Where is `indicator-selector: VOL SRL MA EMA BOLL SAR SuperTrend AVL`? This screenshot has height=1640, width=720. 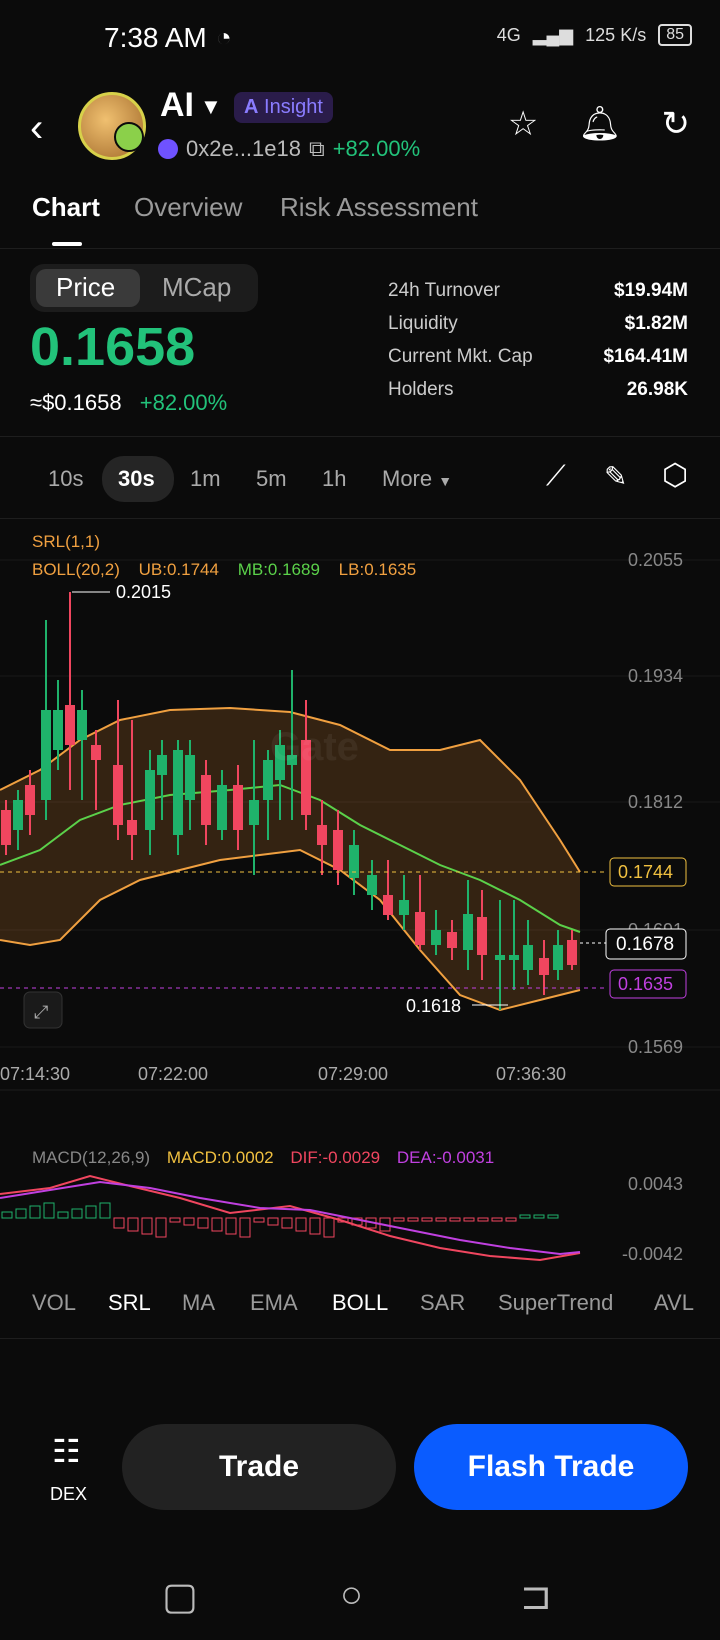
indicator-selector: VOL SRL MA EMA BOLL SAR SuperTrend AVL is located at coordinates (360, 1305).